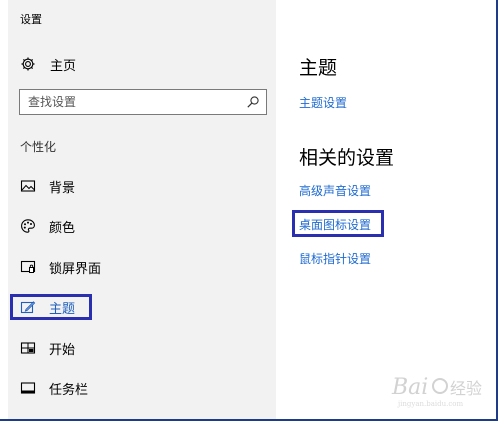 The height and width of the screenshot is (421, 500). I want to click on highlight-box-themes, so click(51, 307).